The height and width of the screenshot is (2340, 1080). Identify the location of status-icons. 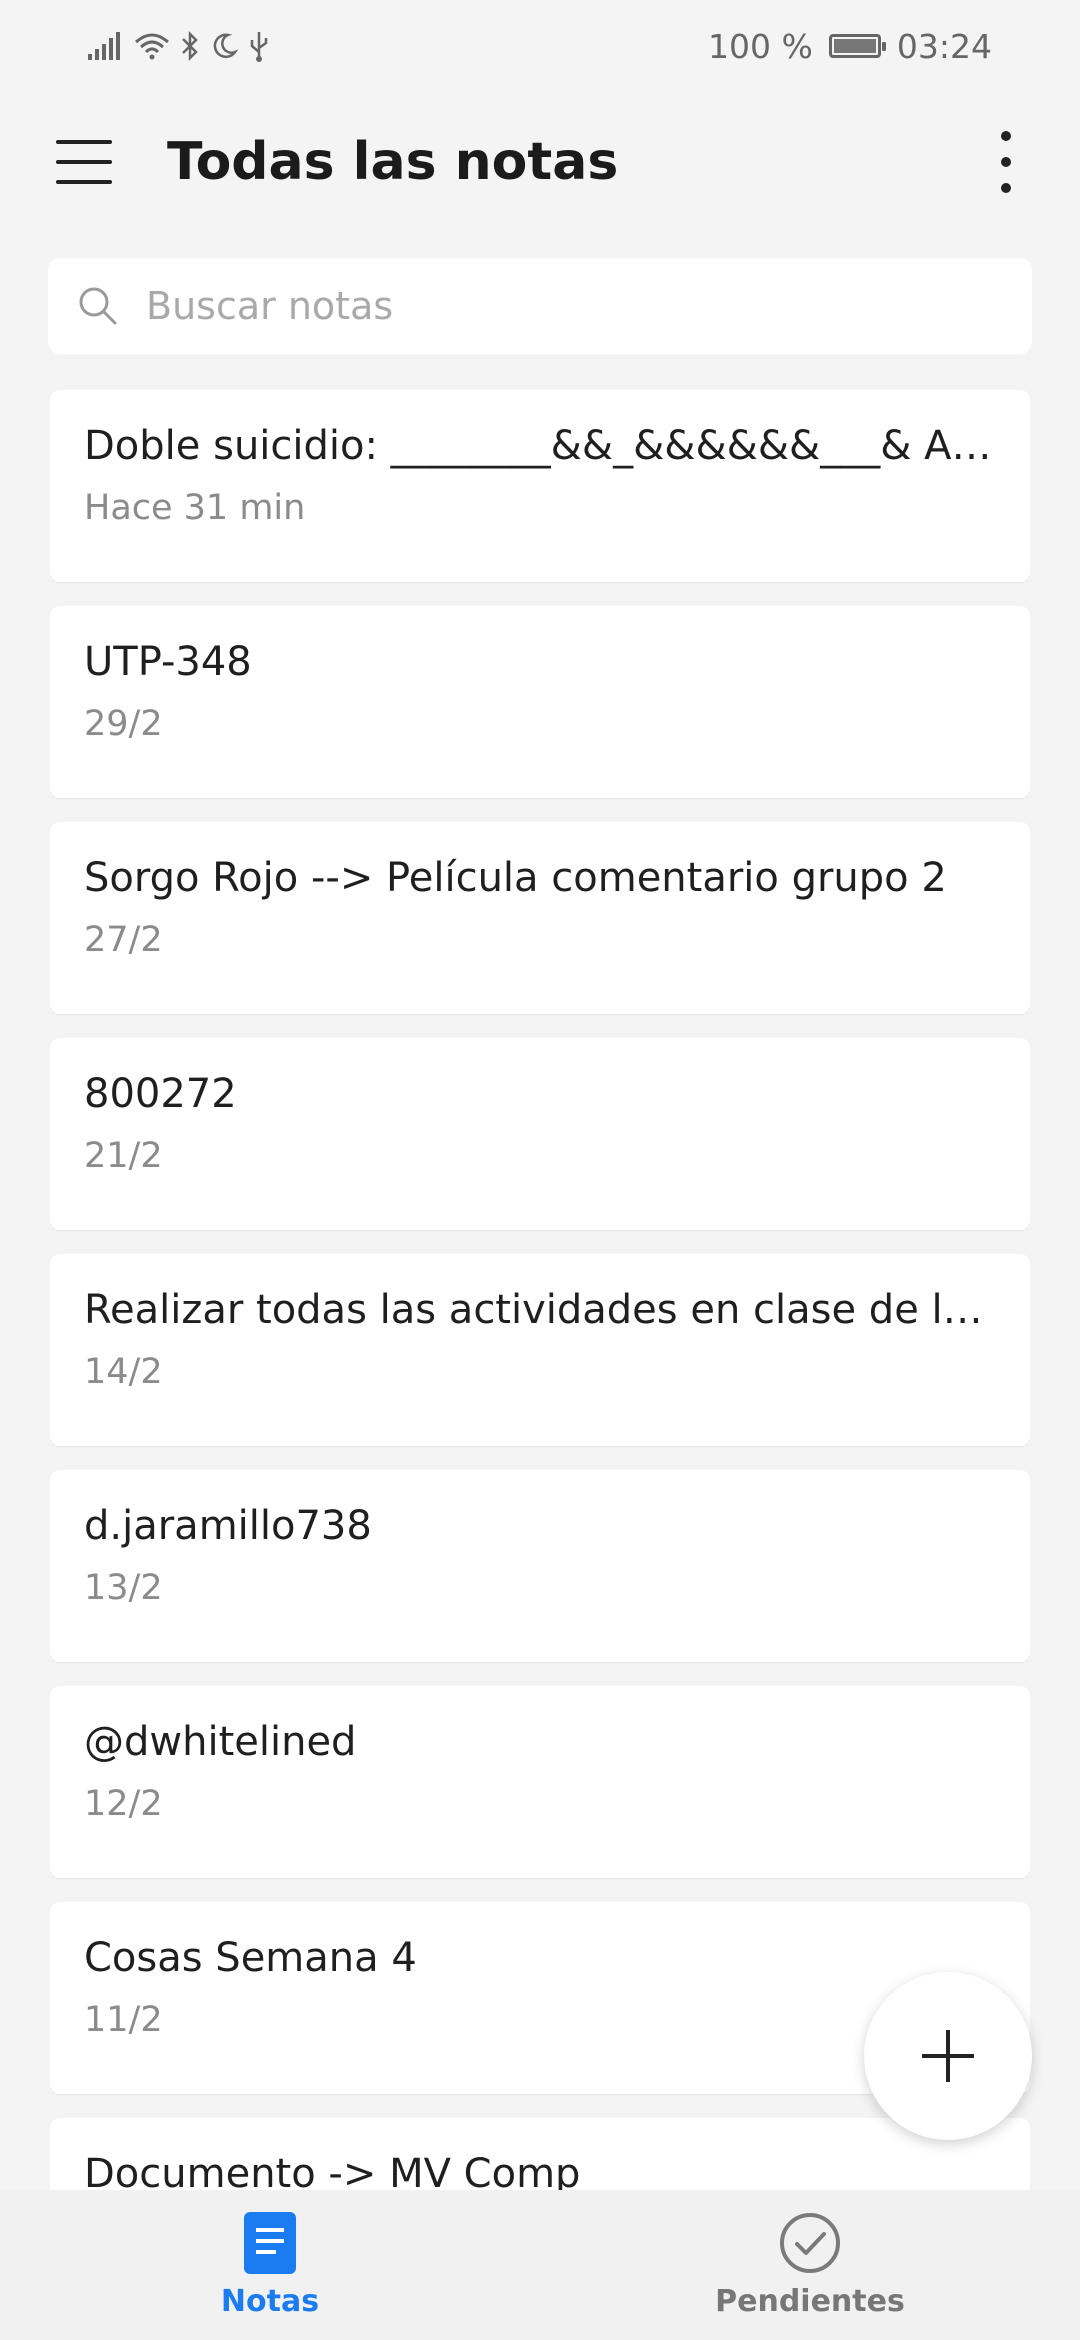
(179, 46).